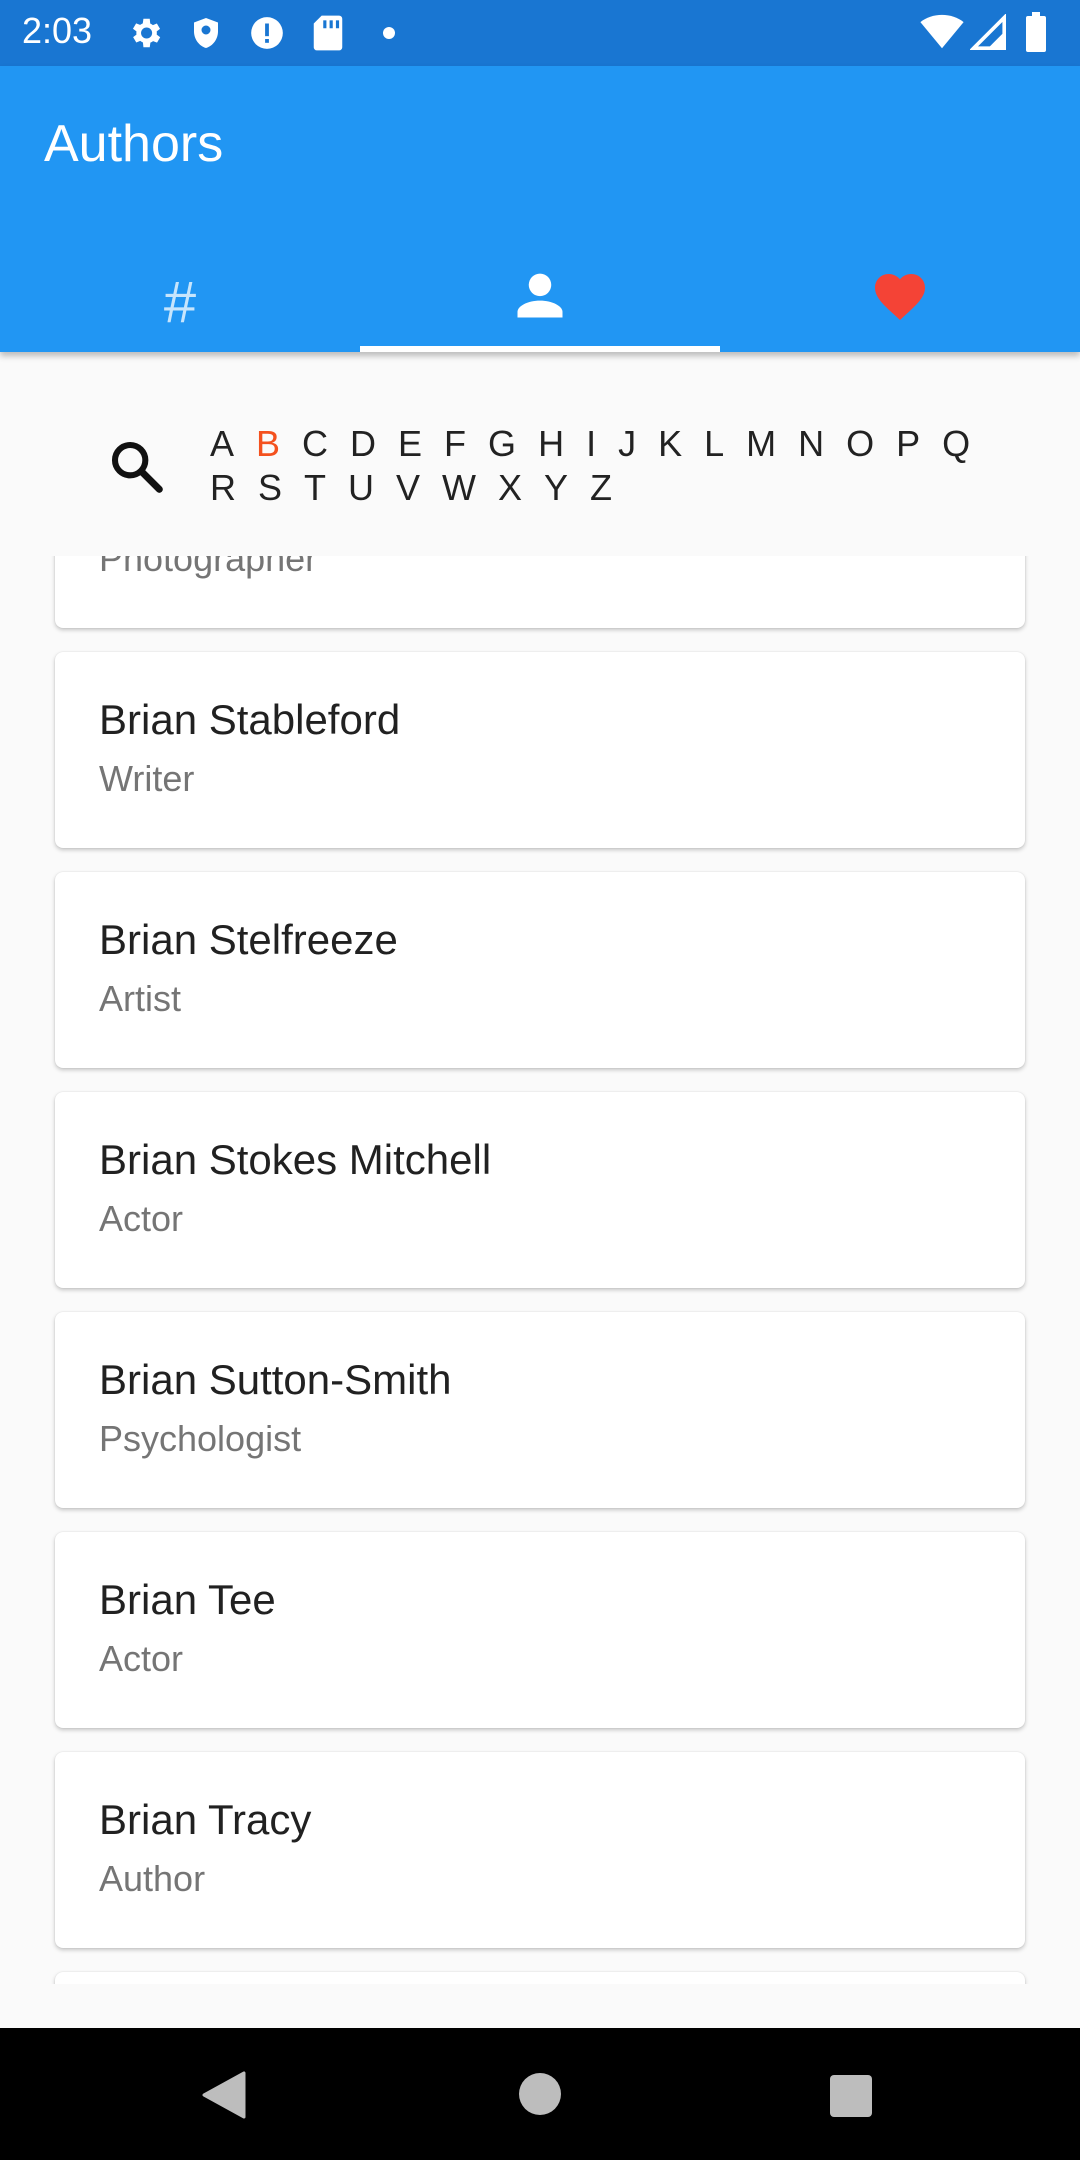  Describe the element at coordinates (540, 750) in the screenshot. I see `author-card: Brian Stableford Writer` at that location.